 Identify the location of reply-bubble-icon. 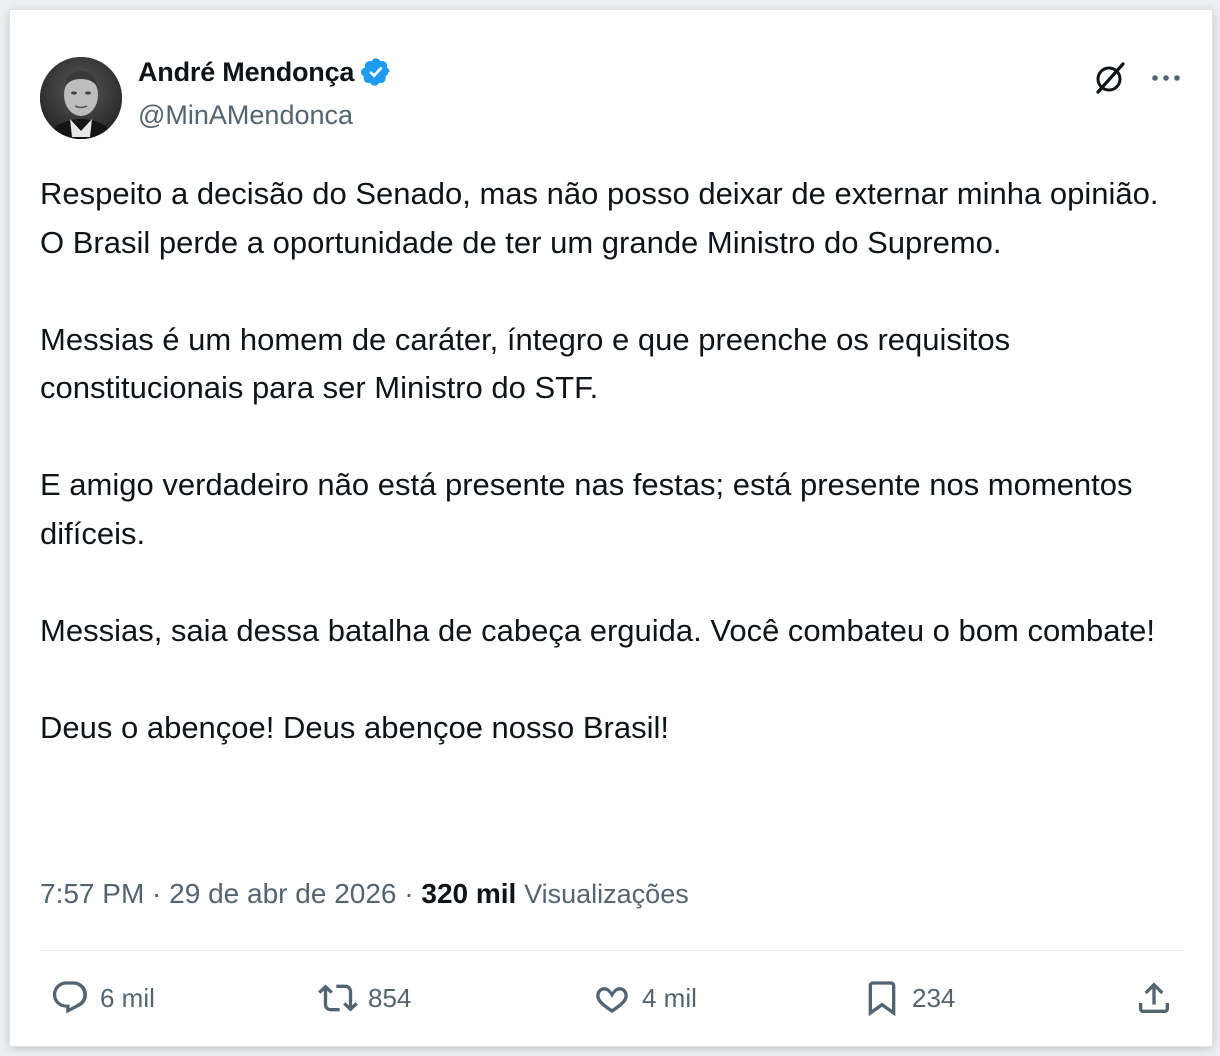
(70, 997).